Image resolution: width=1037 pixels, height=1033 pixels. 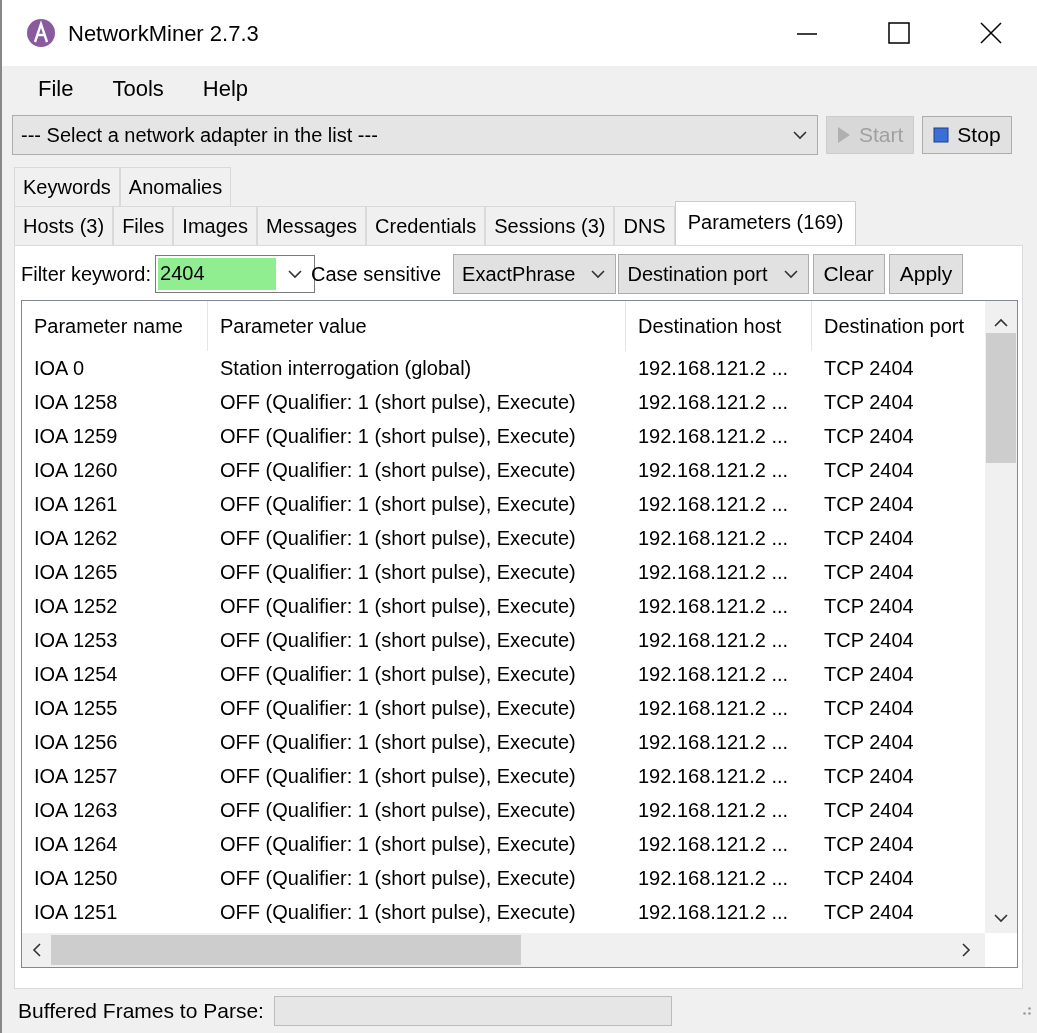 What do you see at coordinates (426, 225) in the screenshot?
I see `tab: Credentials` at bounding box center [426, 225].